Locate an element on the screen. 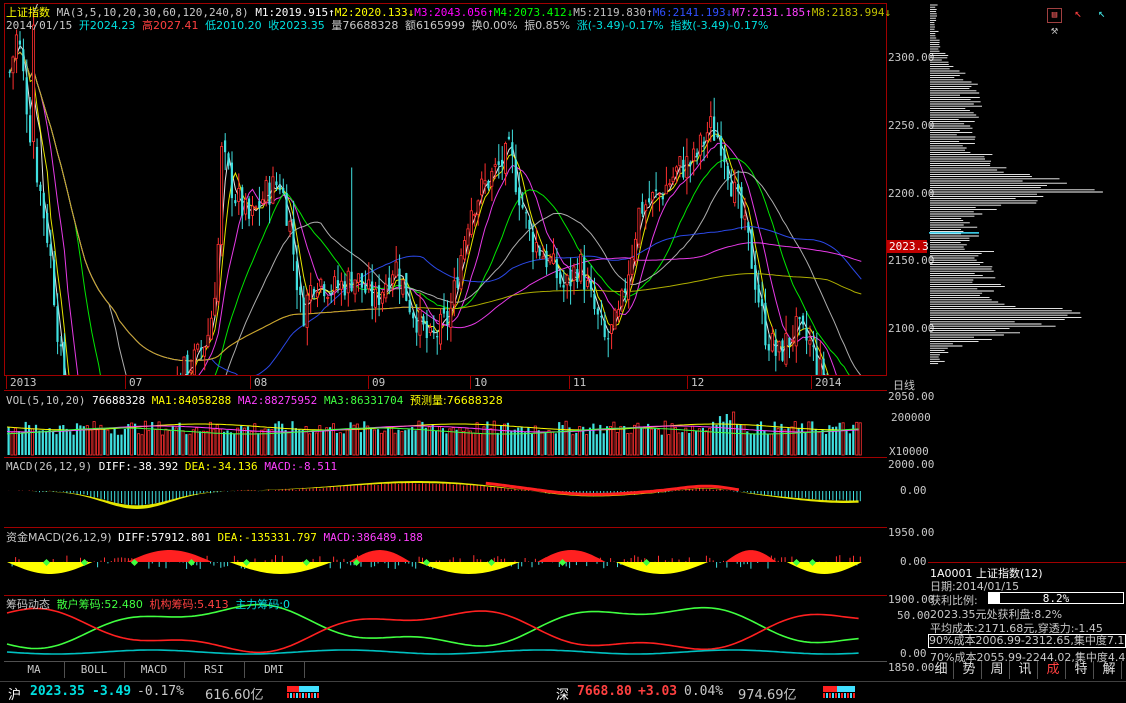 This screenshot has height=703, width=1126. indicator-tab-macd: MACD is located at coordinates (154, 670).